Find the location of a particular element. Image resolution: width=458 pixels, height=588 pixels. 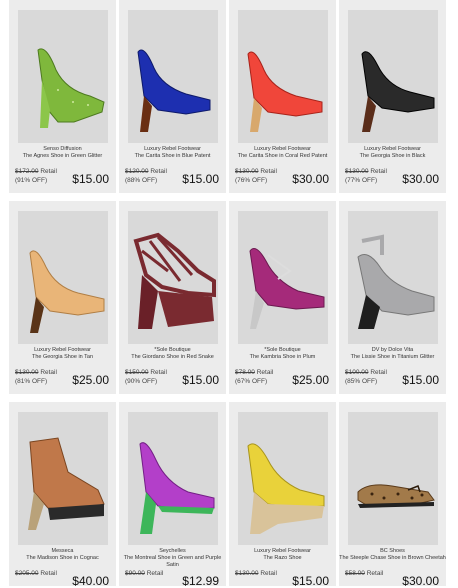

product-name: The Agnes Shoe in Green Glitter is located at coordinates (62, 156).